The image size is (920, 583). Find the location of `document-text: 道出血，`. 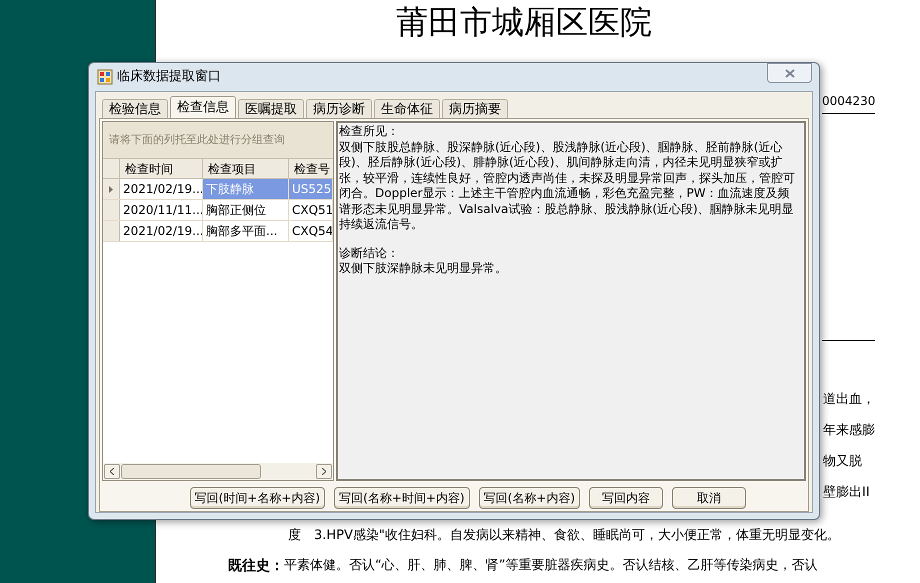

document-text: 道出血， is located at coordinates (849, 400).